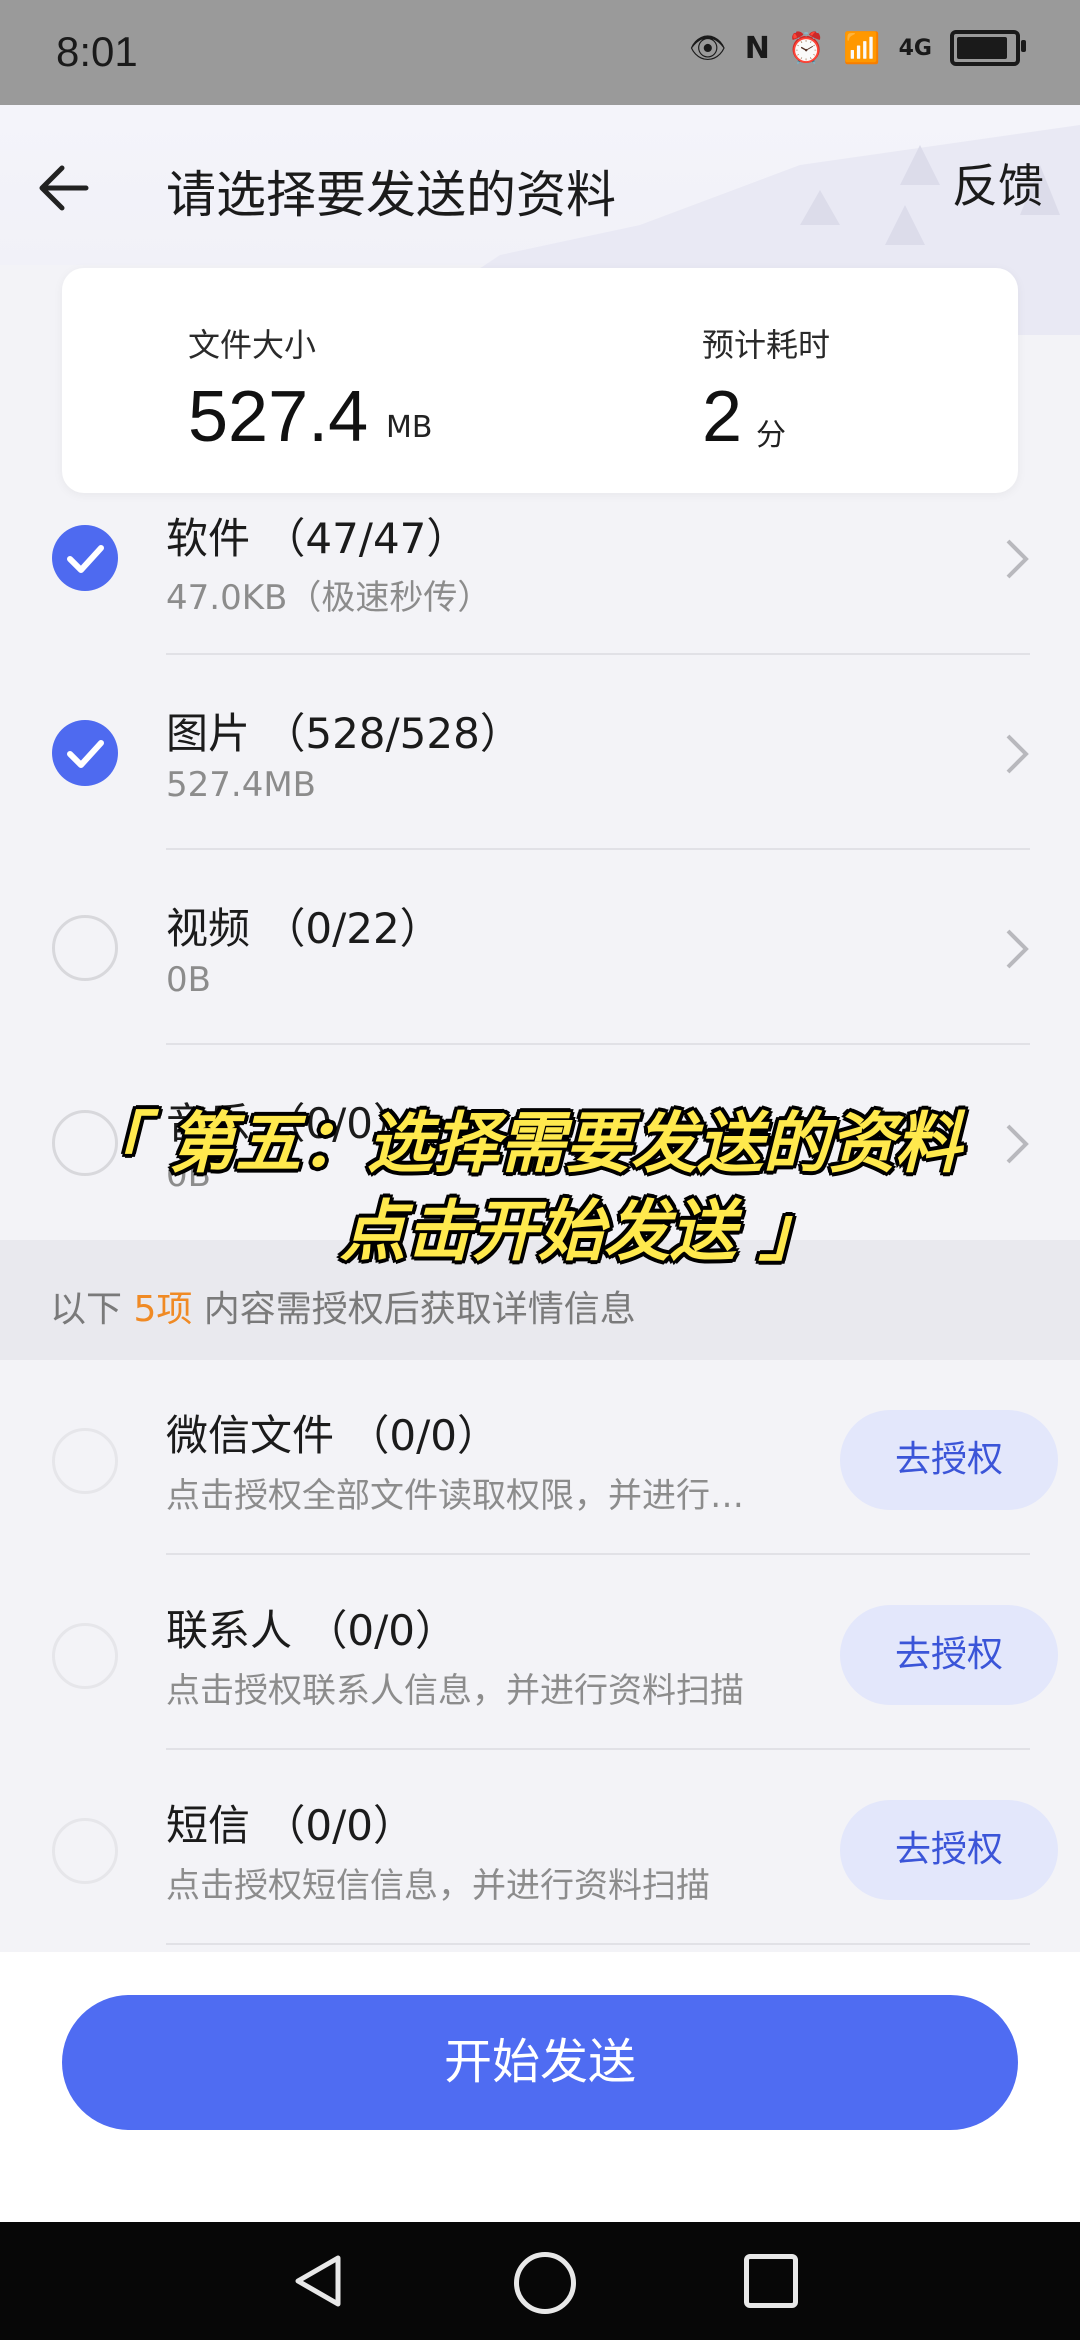 The width and height of the screenshot is (1080, 2340). Describe the element at coordinates (278, 417) in the screenshot. I see `file-size-value: 527.4` at that location.